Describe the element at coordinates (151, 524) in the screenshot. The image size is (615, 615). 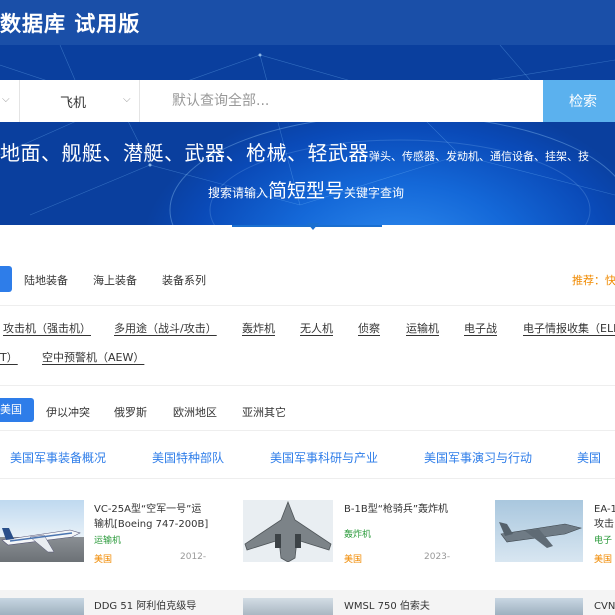
I see `card-title-line2: 输机[Boeing 747-200B]` at that location.